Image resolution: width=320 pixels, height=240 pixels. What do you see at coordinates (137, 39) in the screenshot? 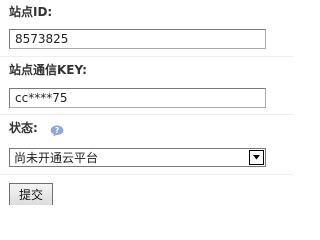
I see `site-id-input` at bounding box center [137, 39].